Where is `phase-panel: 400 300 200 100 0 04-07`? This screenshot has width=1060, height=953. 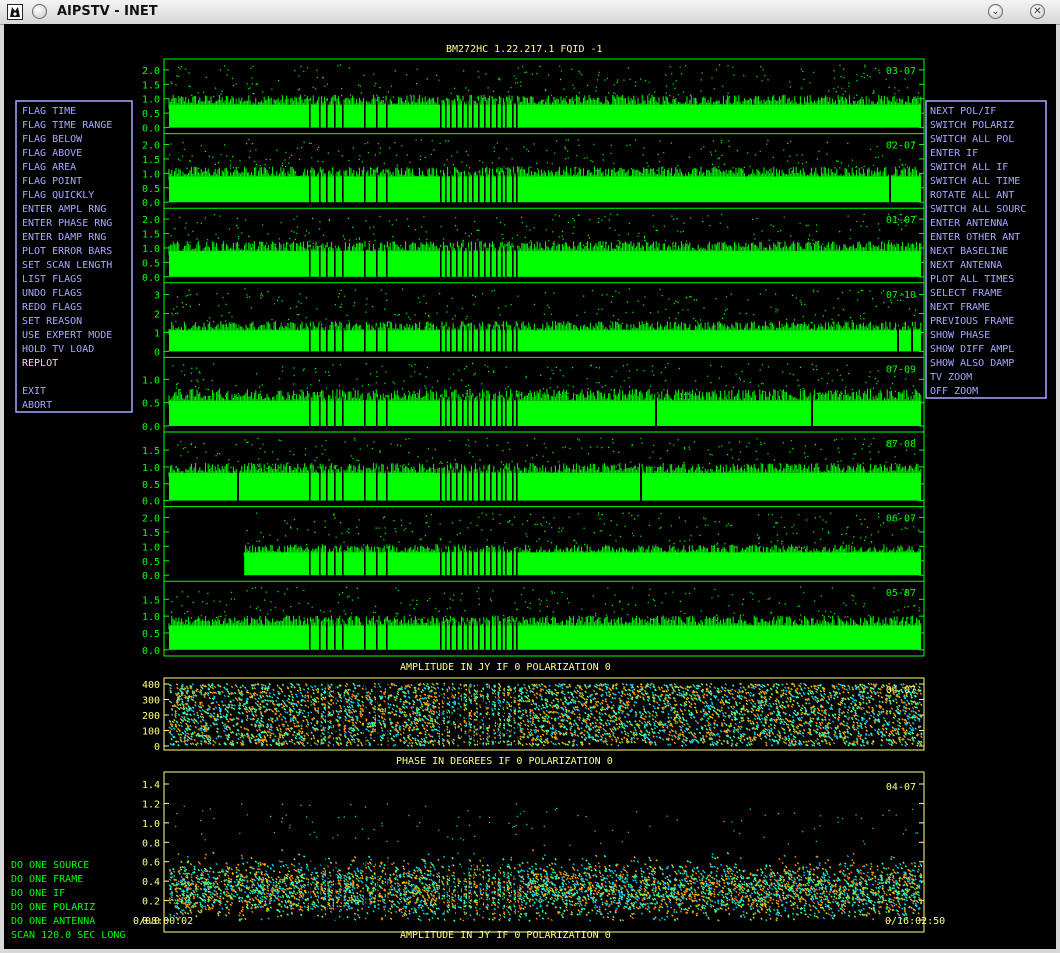
phase-panel: 400 300 200 100 0 04-07 is located at coordinates (533, 716).